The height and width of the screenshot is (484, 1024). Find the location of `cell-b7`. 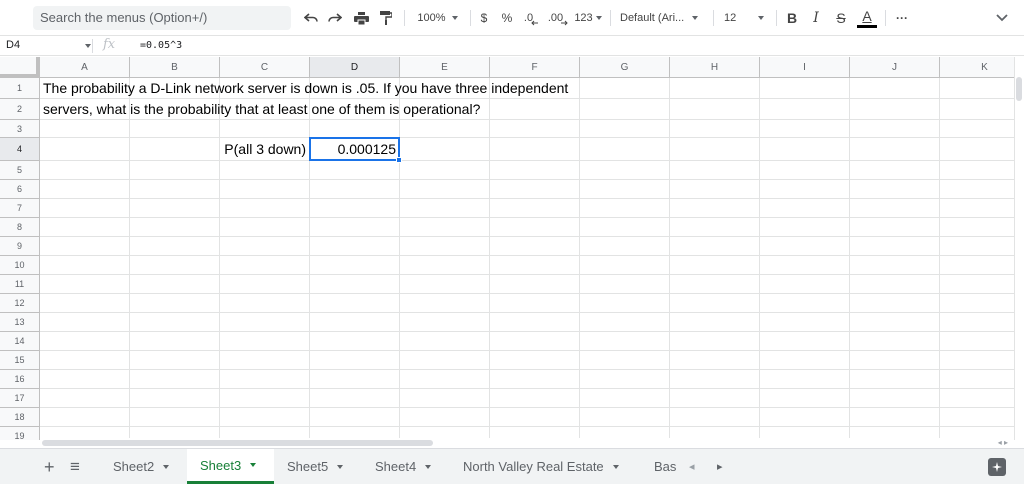

cell-b7 is located at coordinates (175, 208).